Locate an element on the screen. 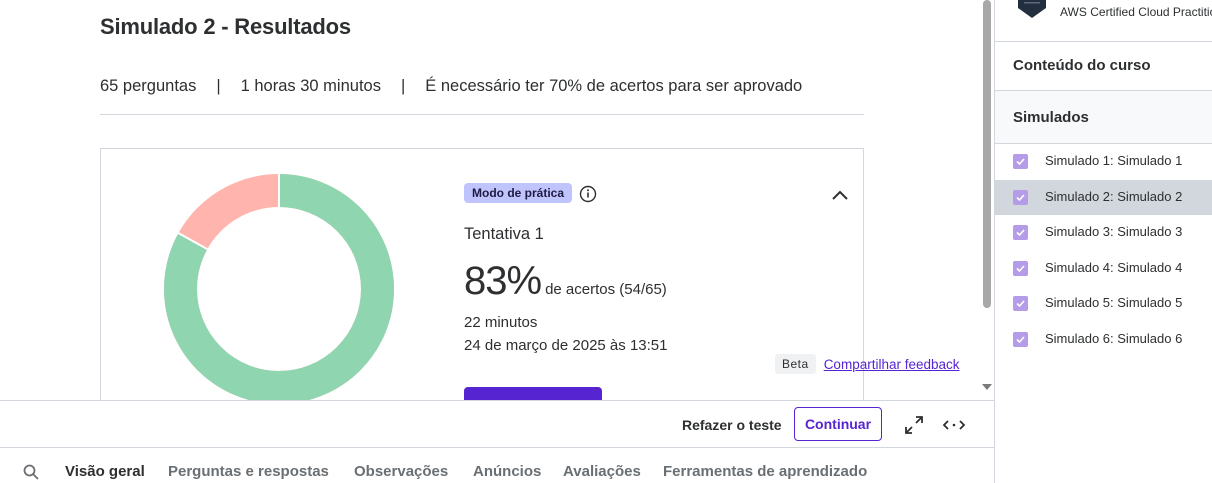  tab-reviews: Avaliações is located at coordinates (602, 471).